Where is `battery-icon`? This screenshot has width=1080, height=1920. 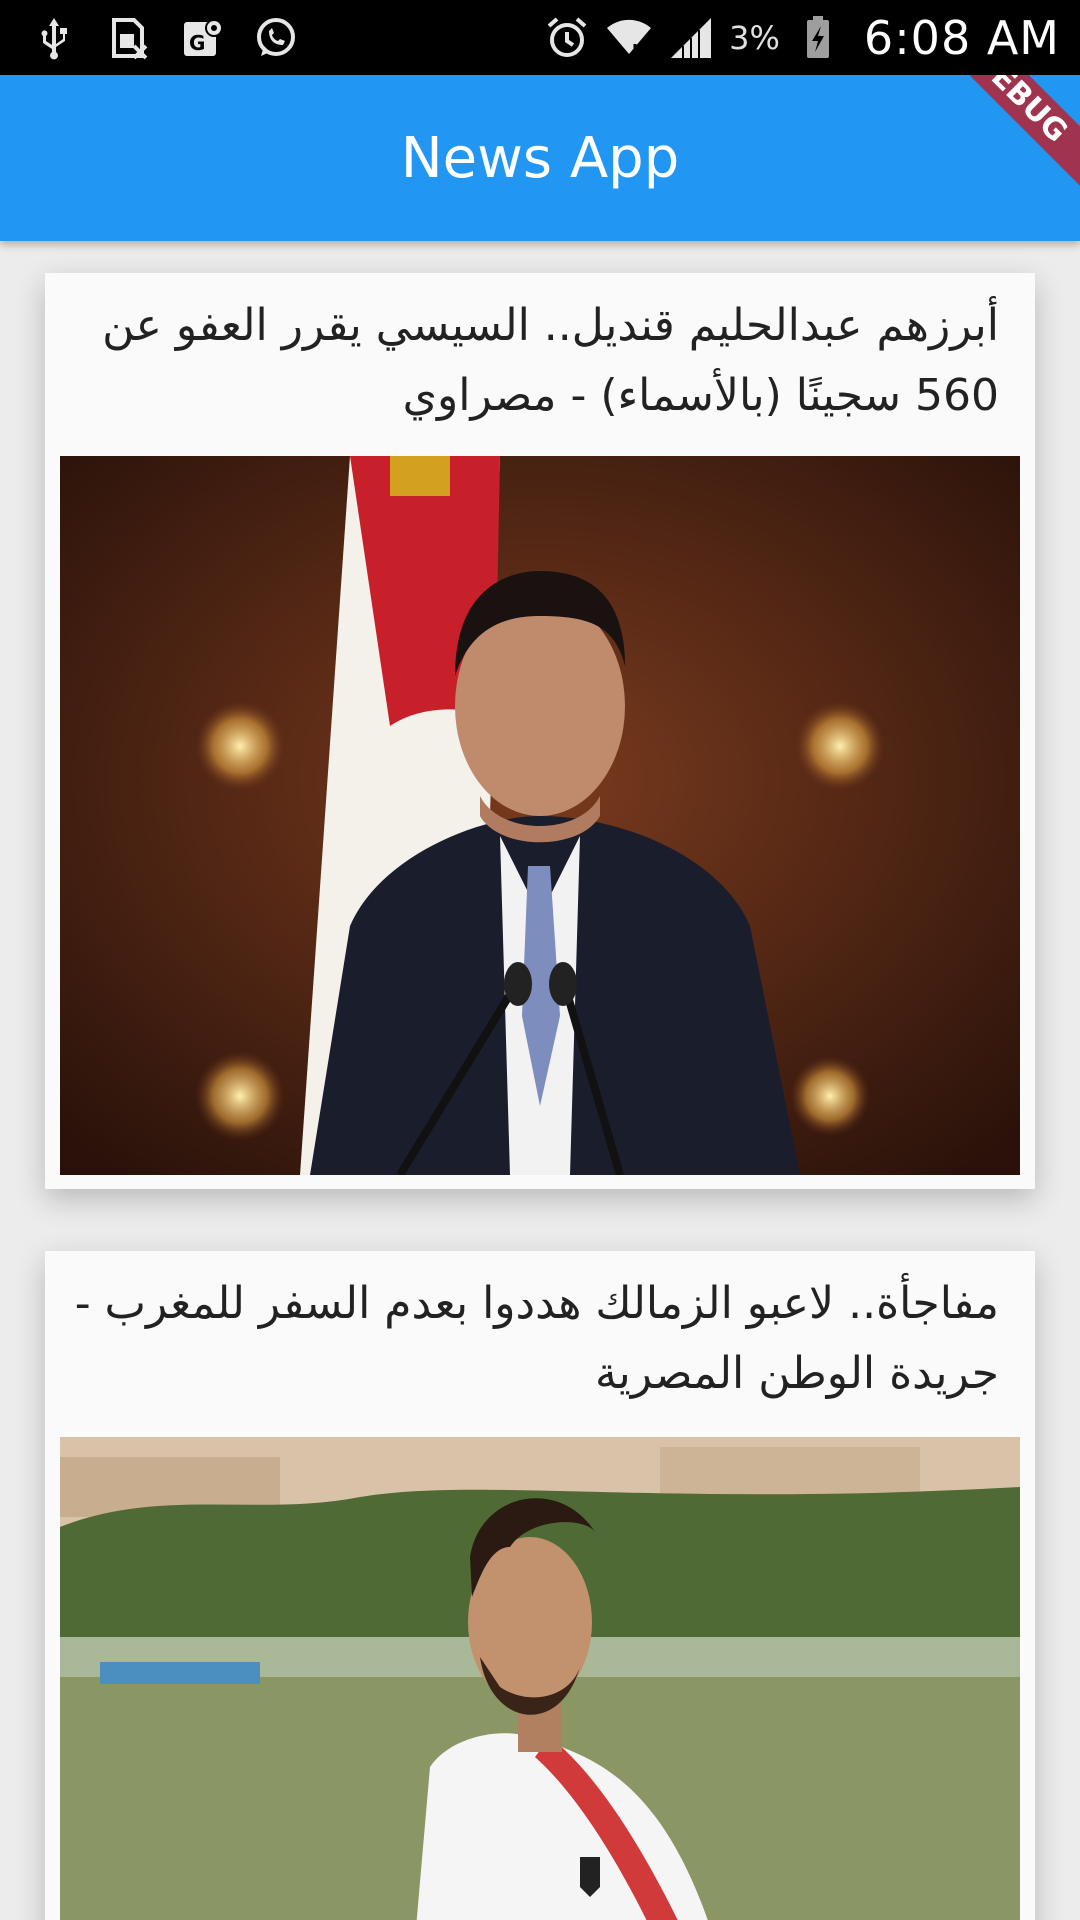 battery-icon is located at coordinates (818, 38).